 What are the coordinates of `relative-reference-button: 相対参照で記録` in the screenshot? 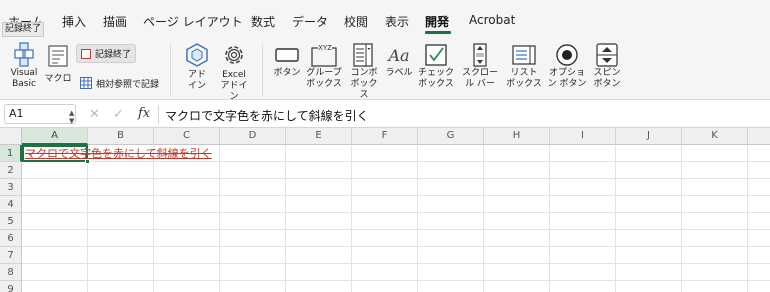 It's located at (119, 83).